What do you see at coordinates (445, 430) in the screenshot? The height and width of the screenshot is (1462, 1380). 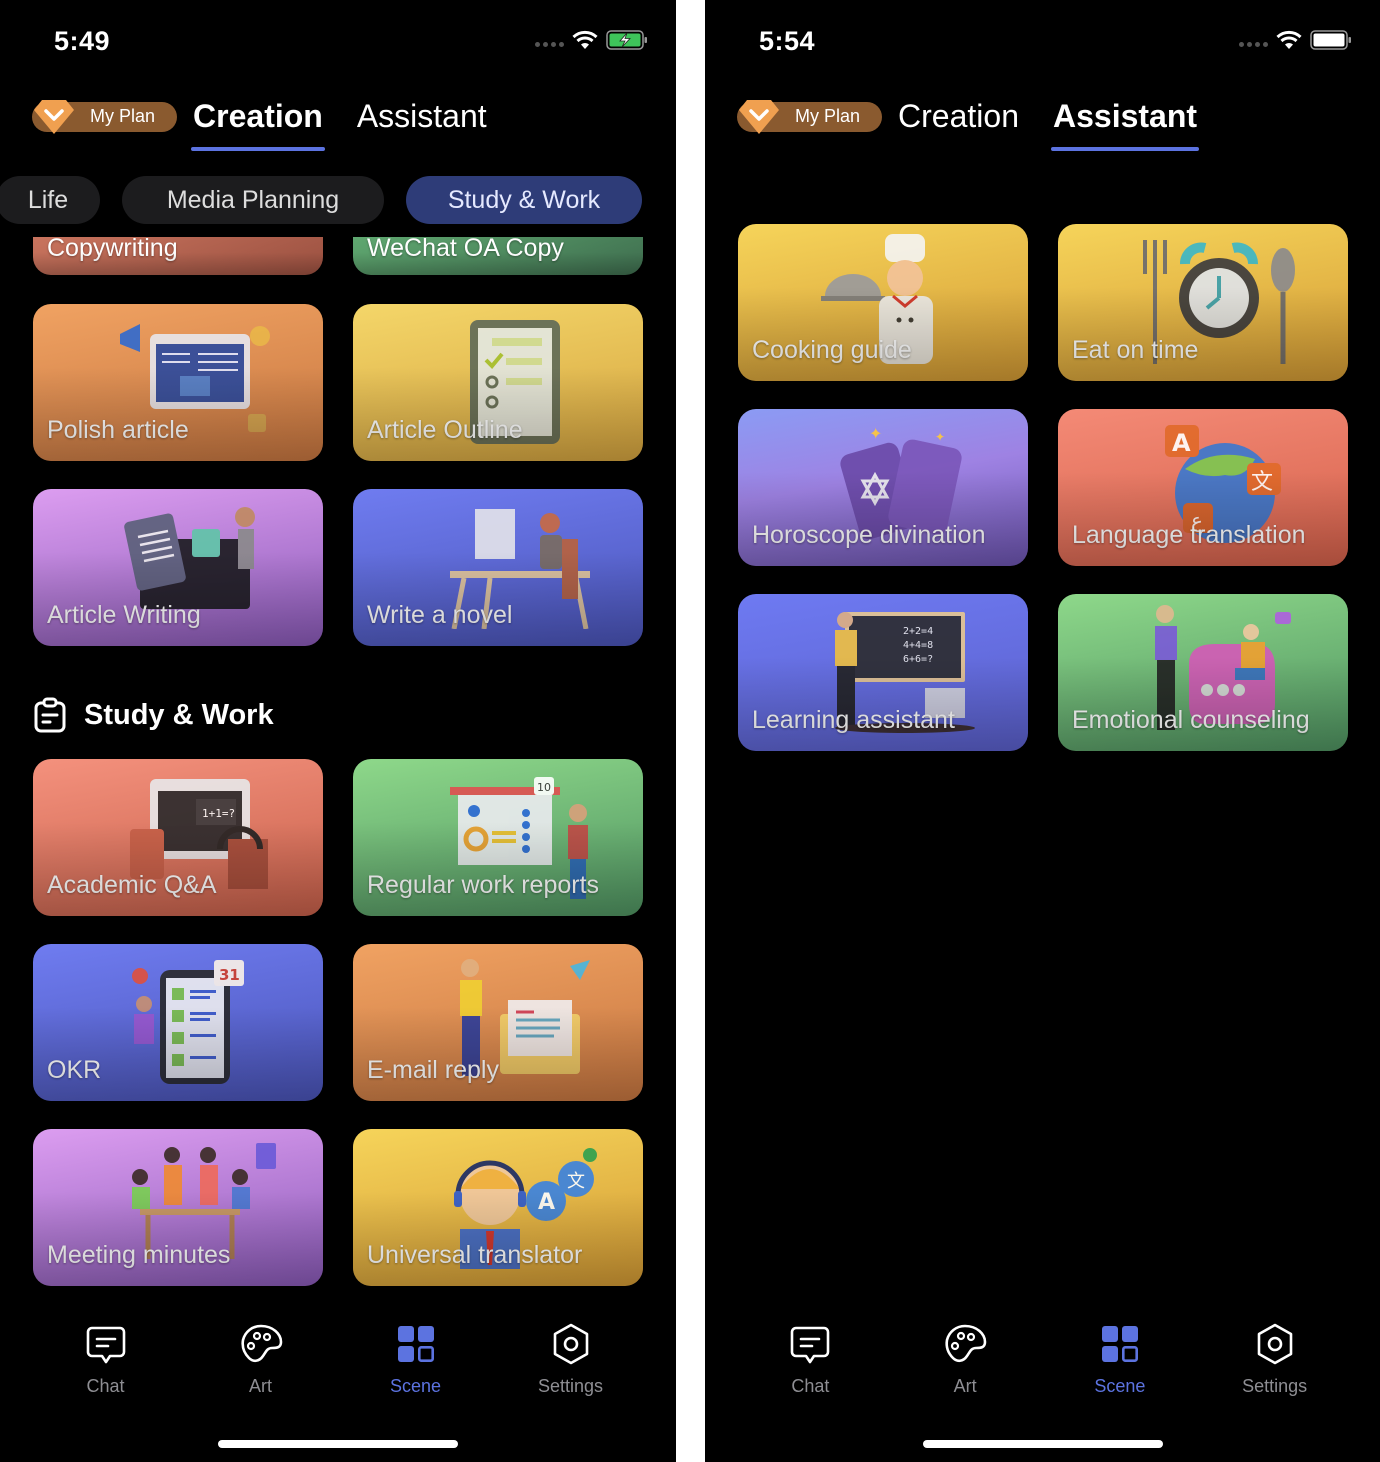 I see `card-label: Article Outline` at bounding box center [445, 430].